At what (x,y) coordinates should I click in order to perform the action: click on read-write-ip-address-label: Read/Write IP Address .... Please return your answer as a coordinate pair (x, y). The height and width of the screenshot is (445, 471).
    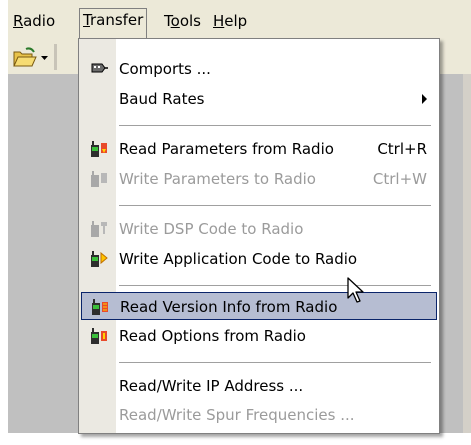
    Looking at the image, I should click on (211, 386).